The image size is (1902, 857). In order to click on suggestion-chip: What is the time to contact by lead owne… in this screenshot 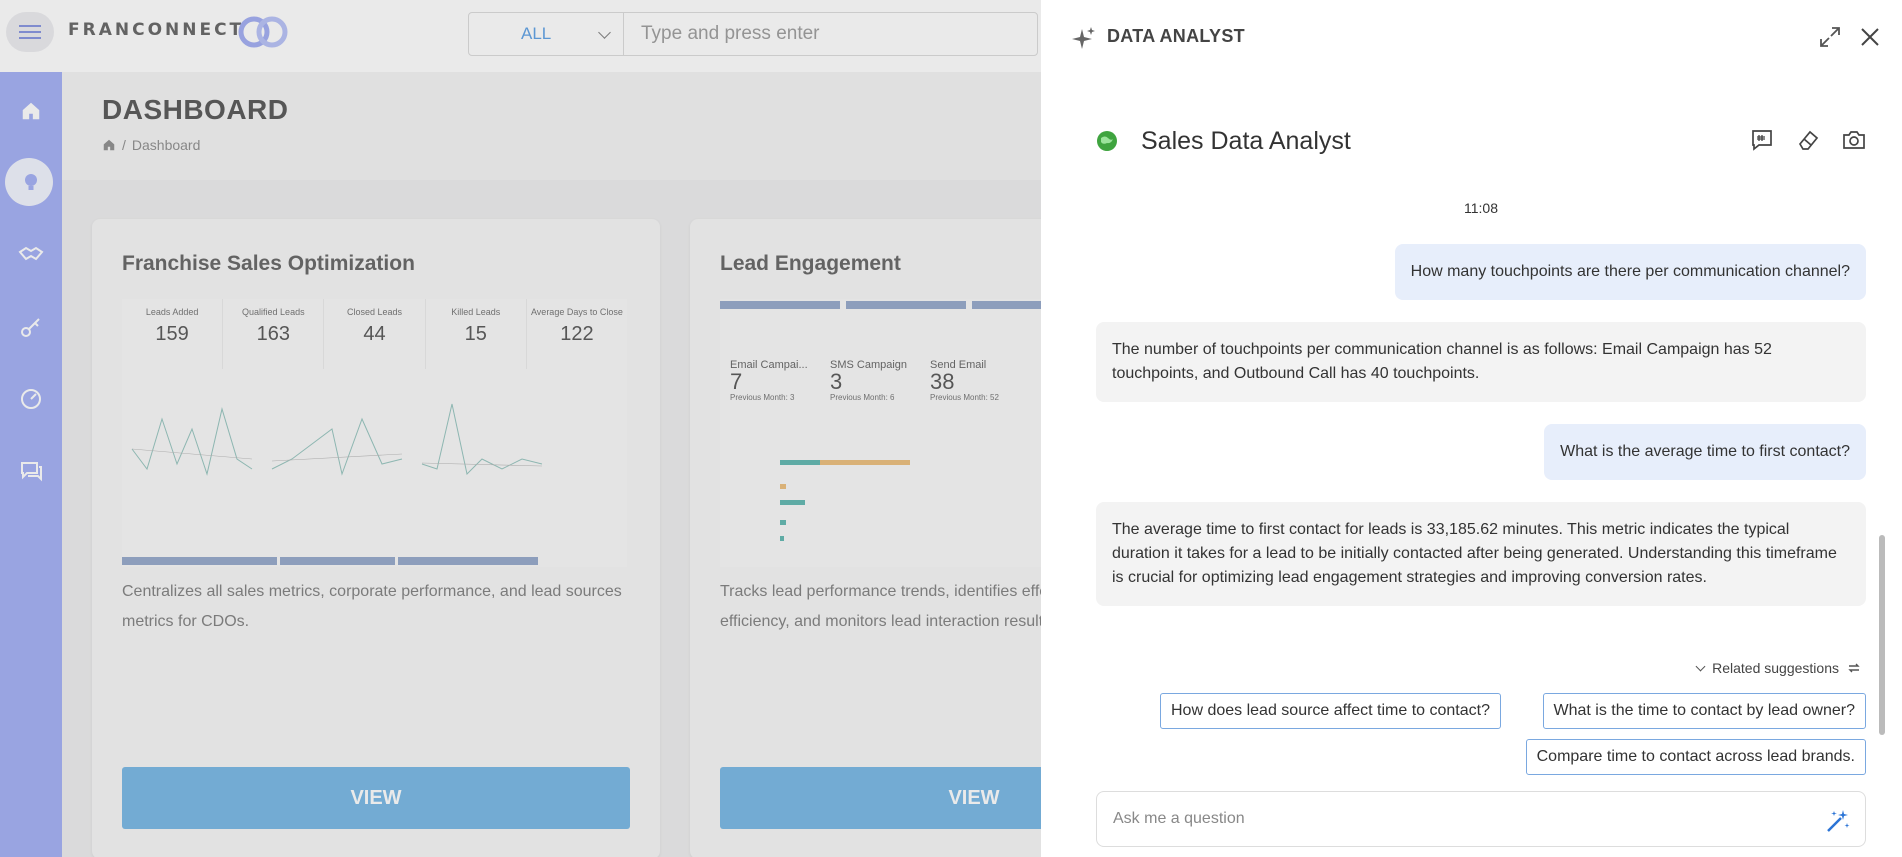, I will do `click(1704, 711)`.